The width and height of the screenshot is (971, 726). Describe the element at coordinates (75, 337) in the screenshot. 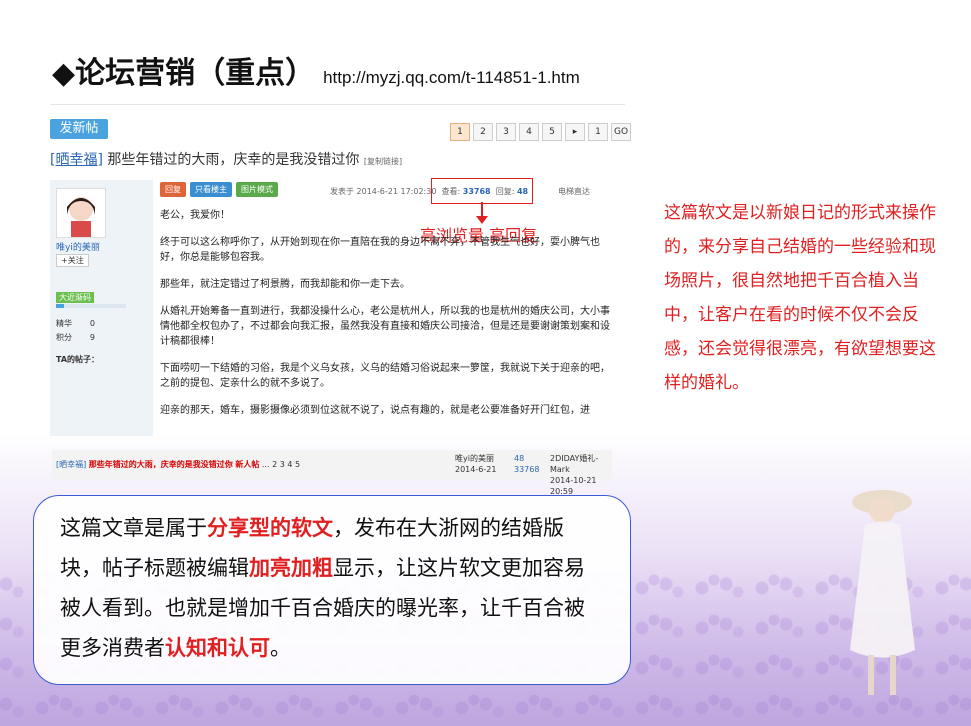

I see `stat-points: 积分 9` at that location.